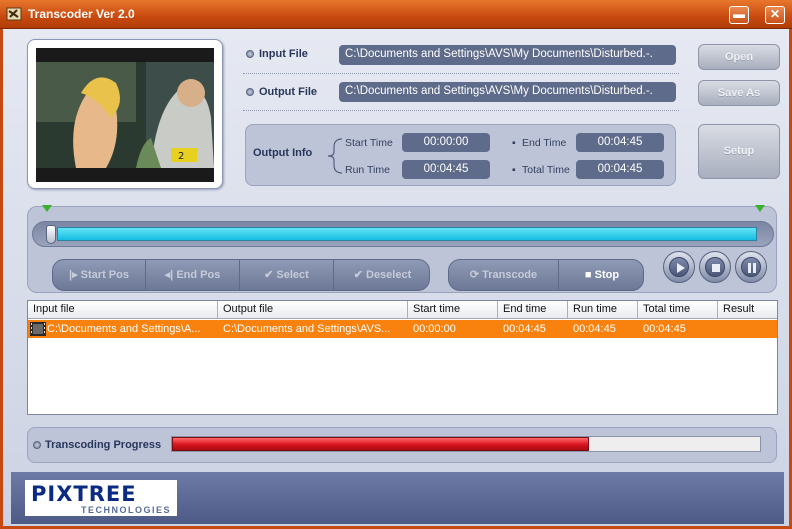 The height and width of the screenshot is (529, 792). What do you see at coordinates (407, 234) in the screenshot?
I see `timeline-selection` at bounding box center [407, 234].